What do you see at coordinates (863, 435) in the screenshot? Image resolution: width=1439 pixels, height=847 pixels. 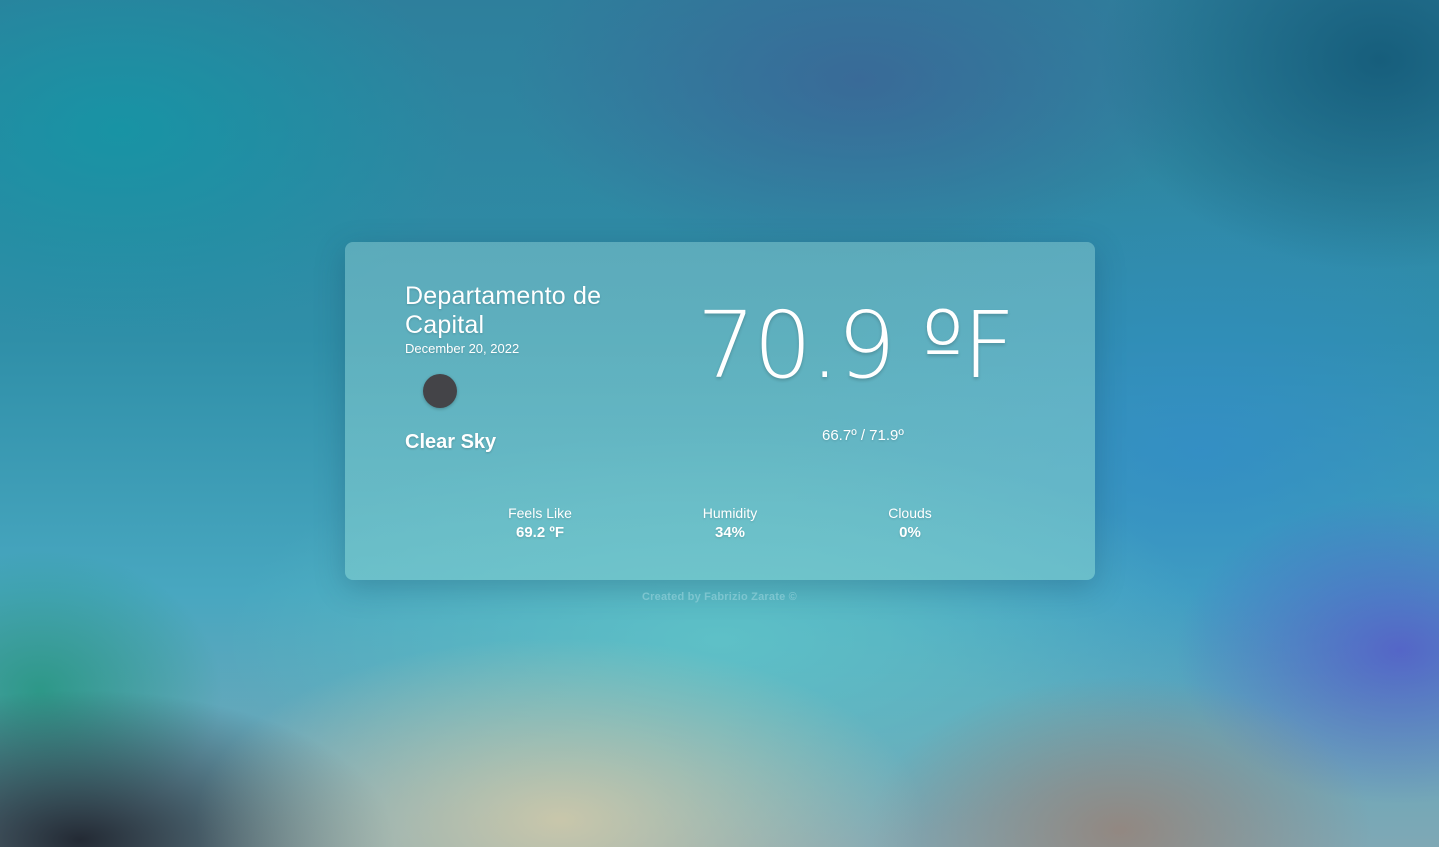 I see `min-max-temperature: 66.7º / 71.9º` at bounding box center [863, 435].